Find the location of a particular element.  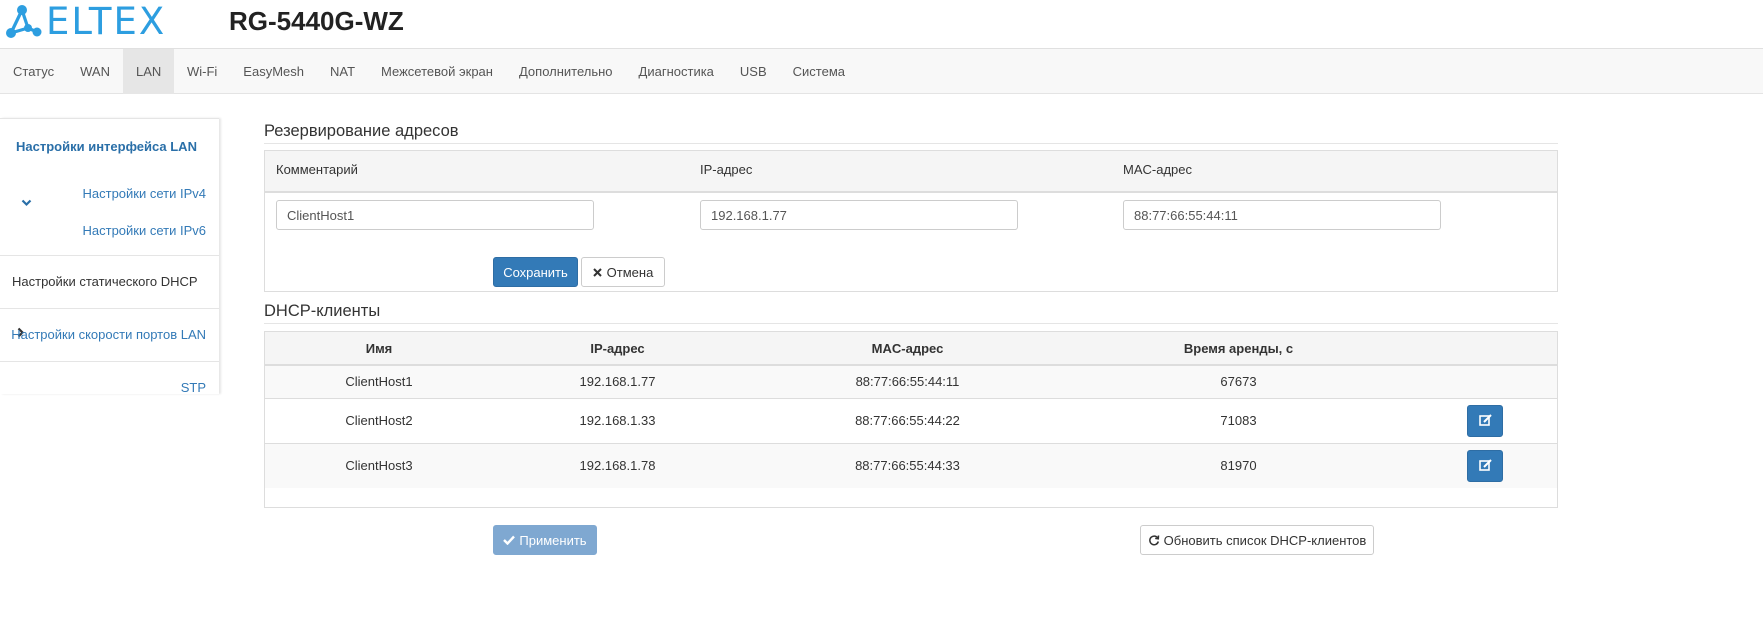

cancel-button: Отмена is located at coordinates (623, 272).